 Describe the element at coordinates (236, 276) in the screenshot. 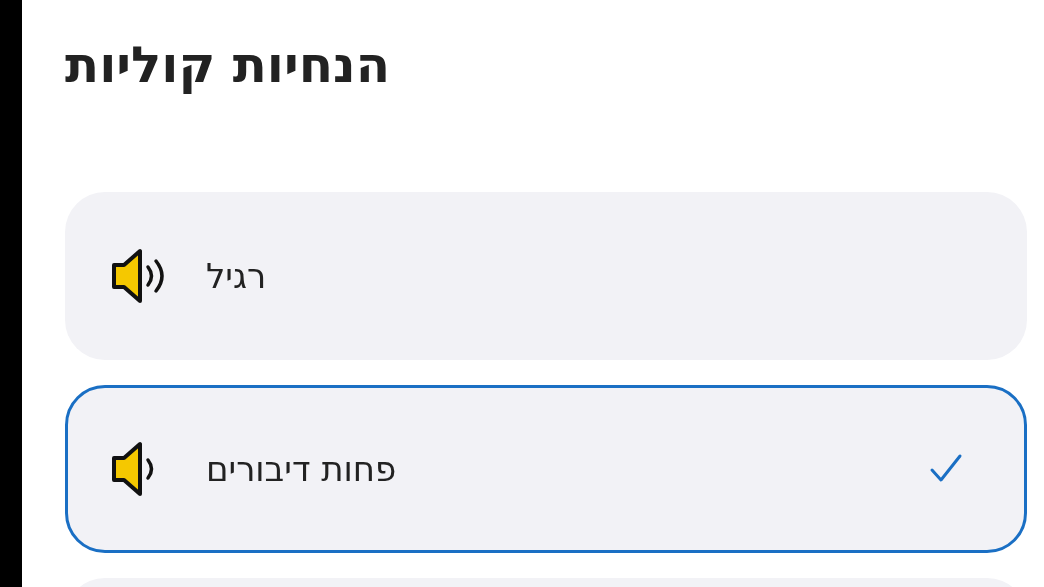

I see `option-label: רגיל` at that location.